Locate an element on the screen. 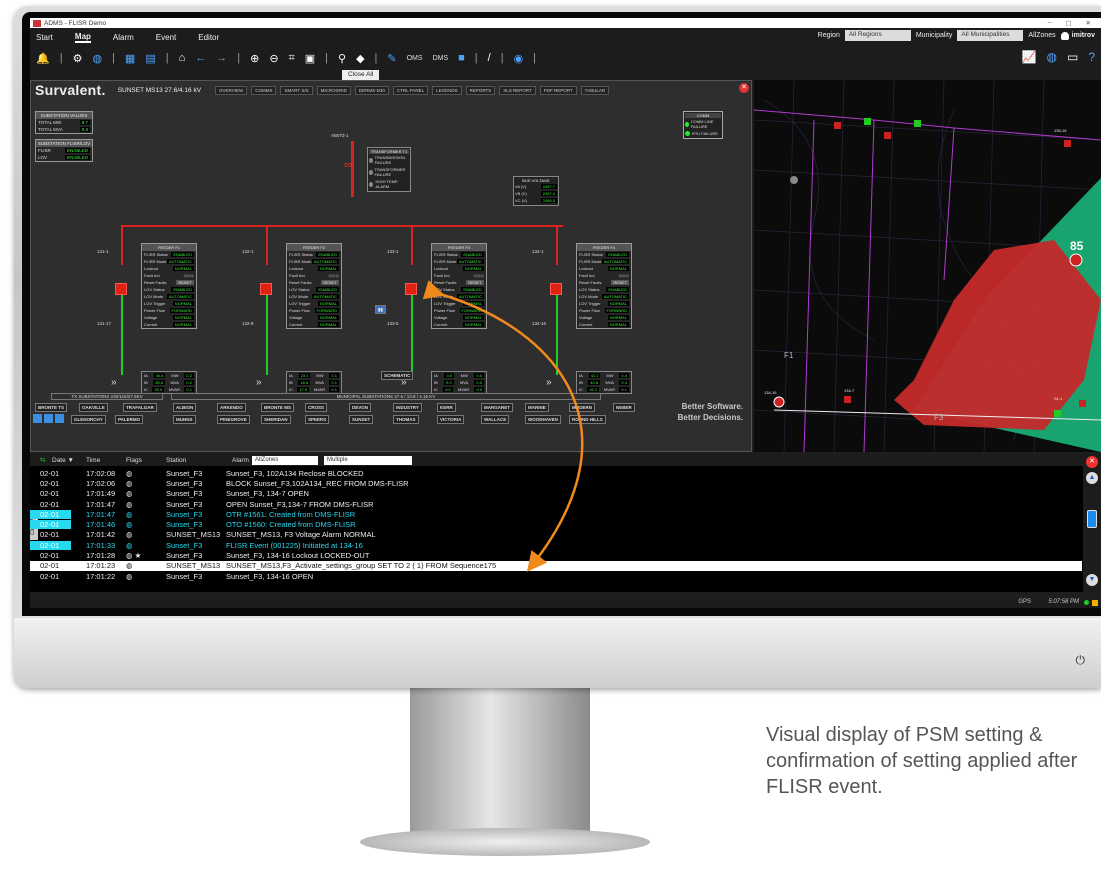 Image resolution: width=1101 pixels, height=873 pixels. station-button: VICTORIA is located at coordinates (451, 419).